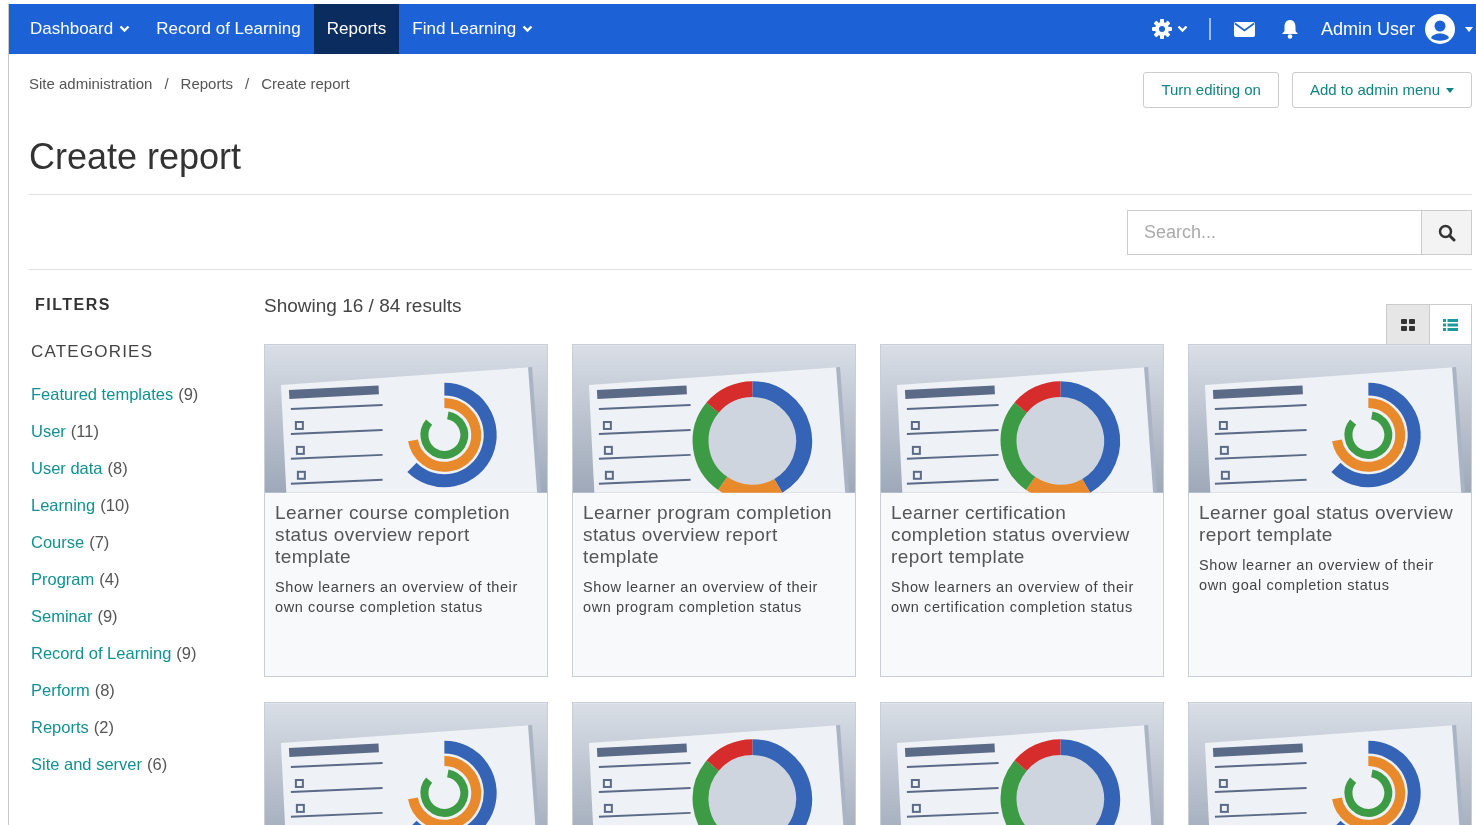  Describe the element at coordinates (1381, 90) in the screenshot. I see `action-button: Add to admin menu` at that location.